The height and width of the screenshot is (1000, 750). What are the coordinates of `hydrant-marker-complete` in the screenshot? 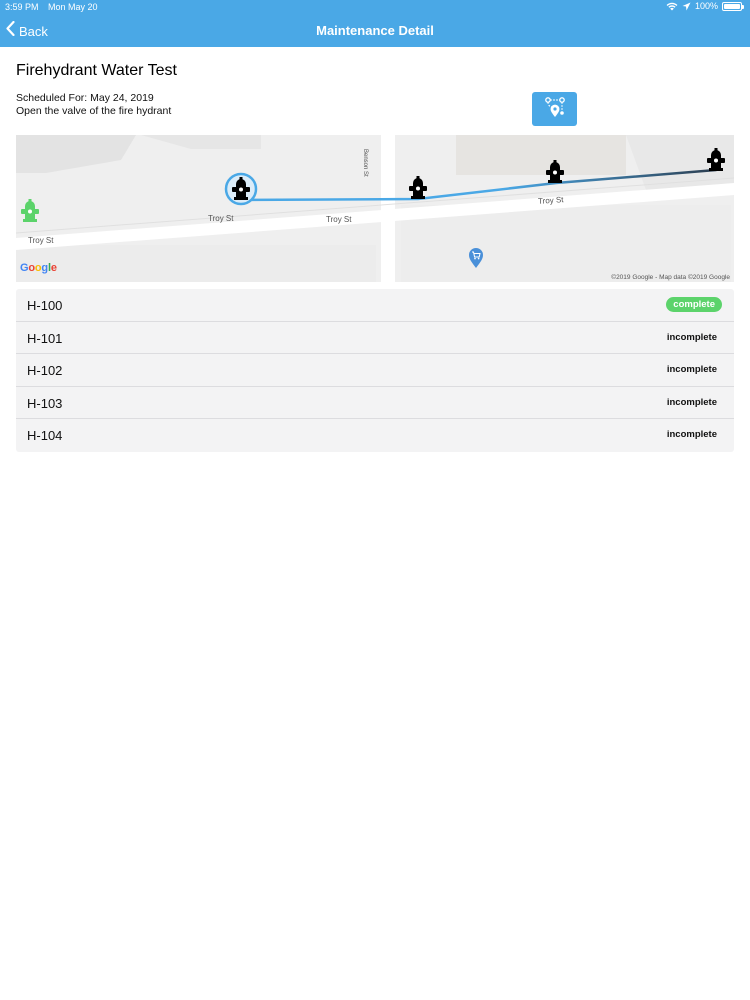 It's located at (30, 213).